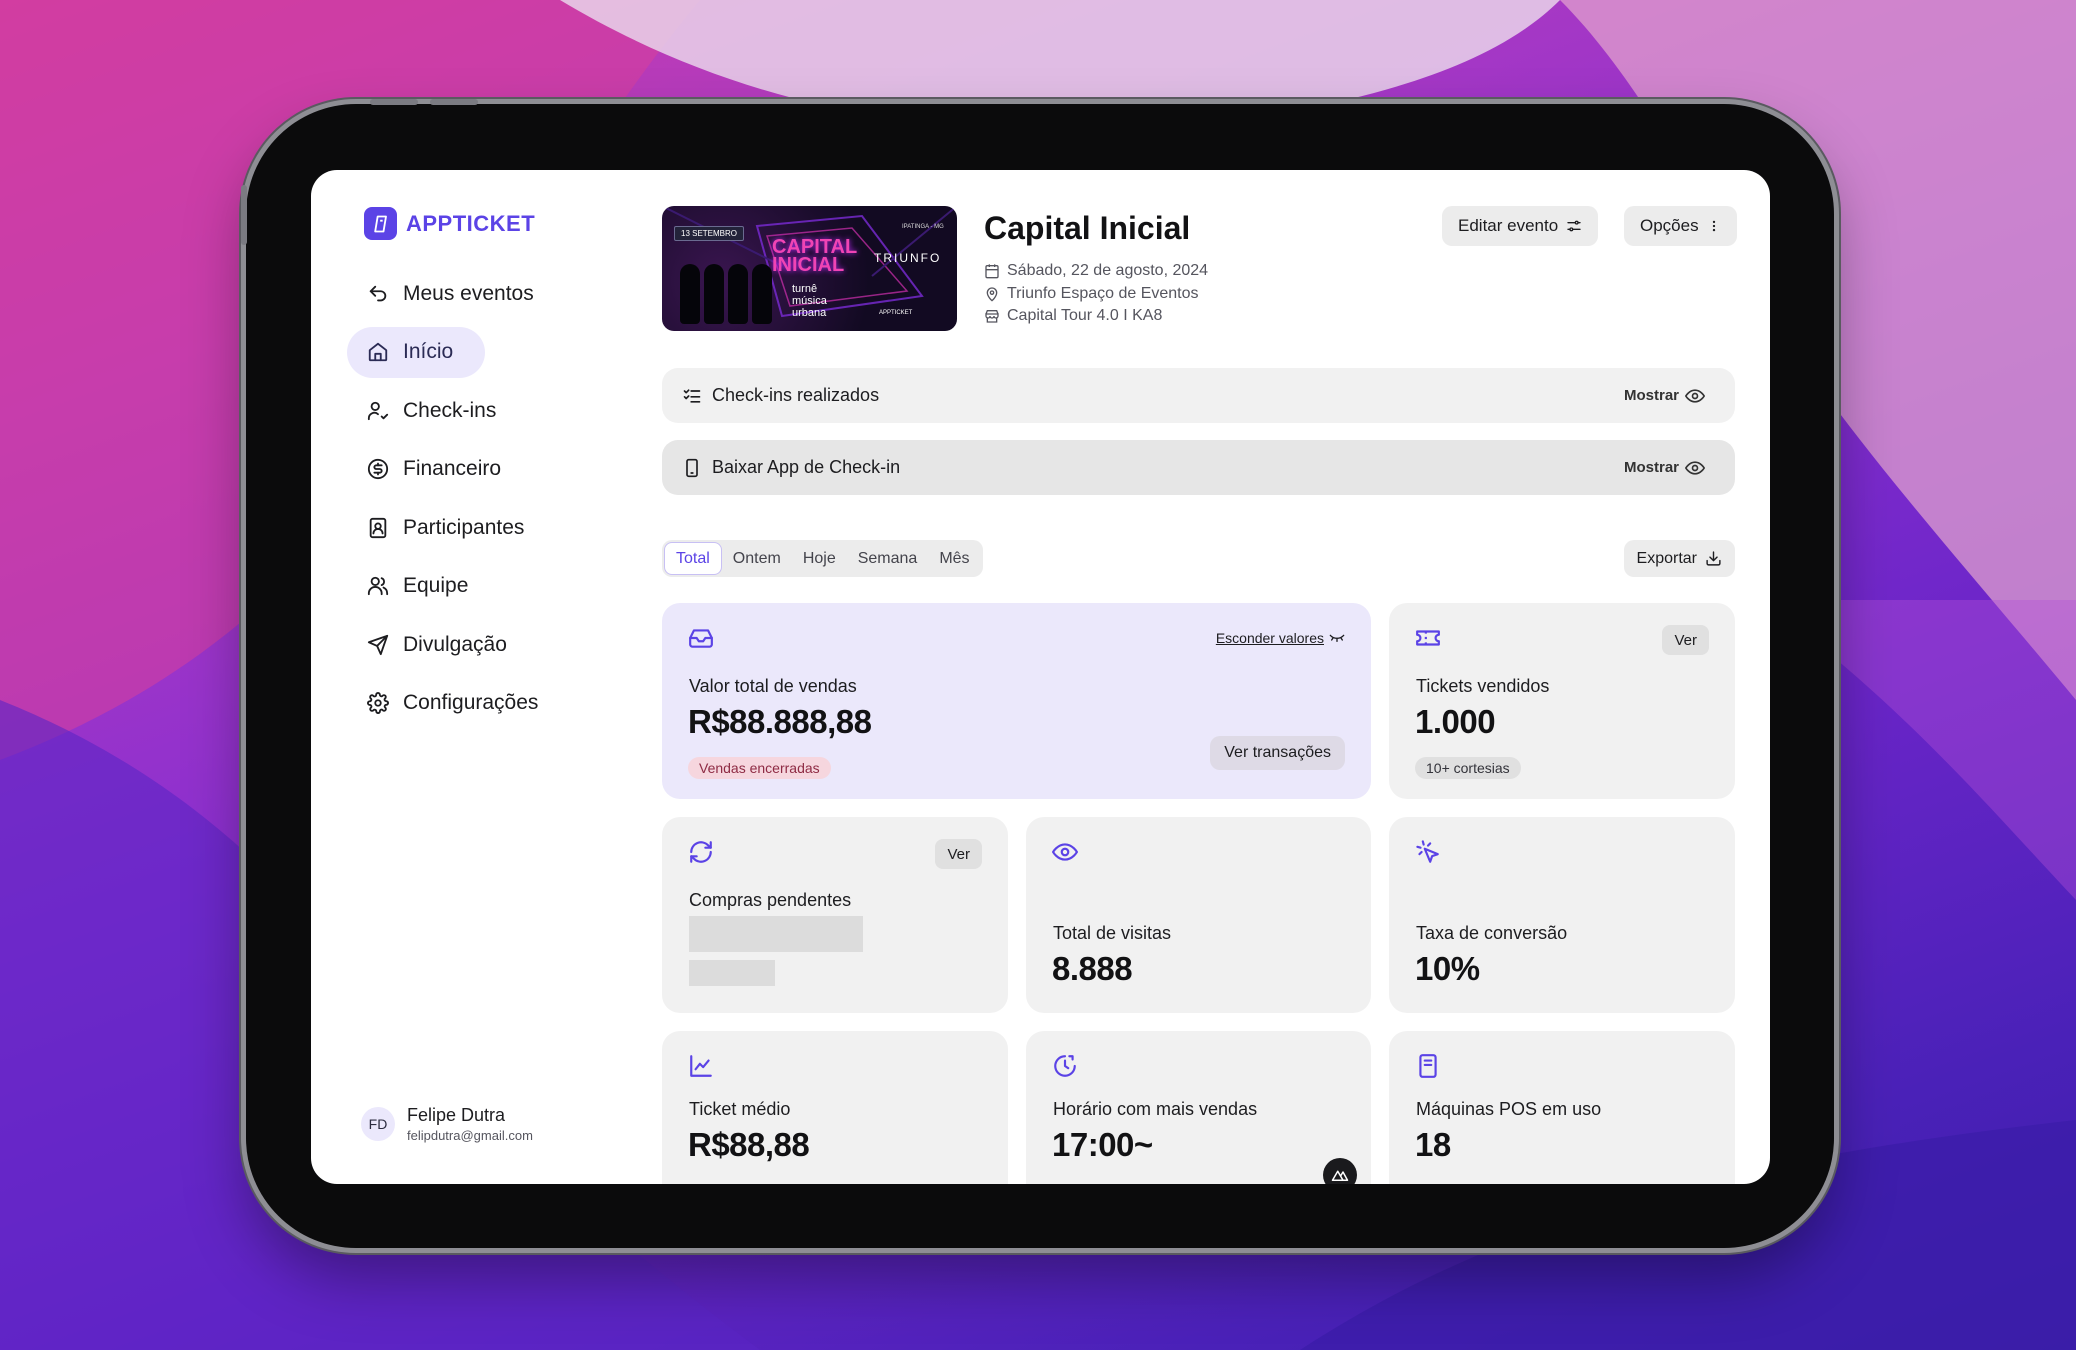  I want to click on sidebar-item-equipe: Equipe, so click(417, 586).